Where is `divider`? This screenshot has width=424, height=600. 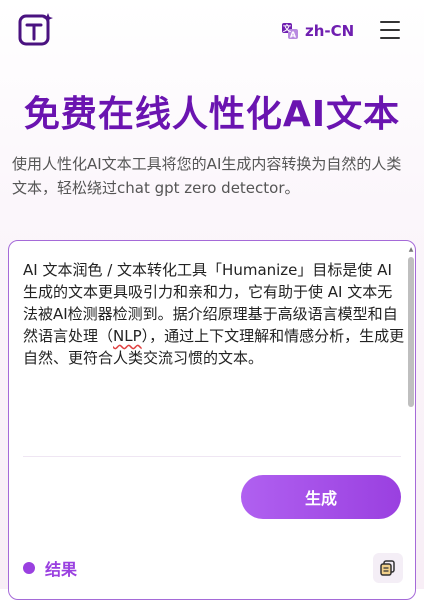 divider is located at coordinates (212, 456).